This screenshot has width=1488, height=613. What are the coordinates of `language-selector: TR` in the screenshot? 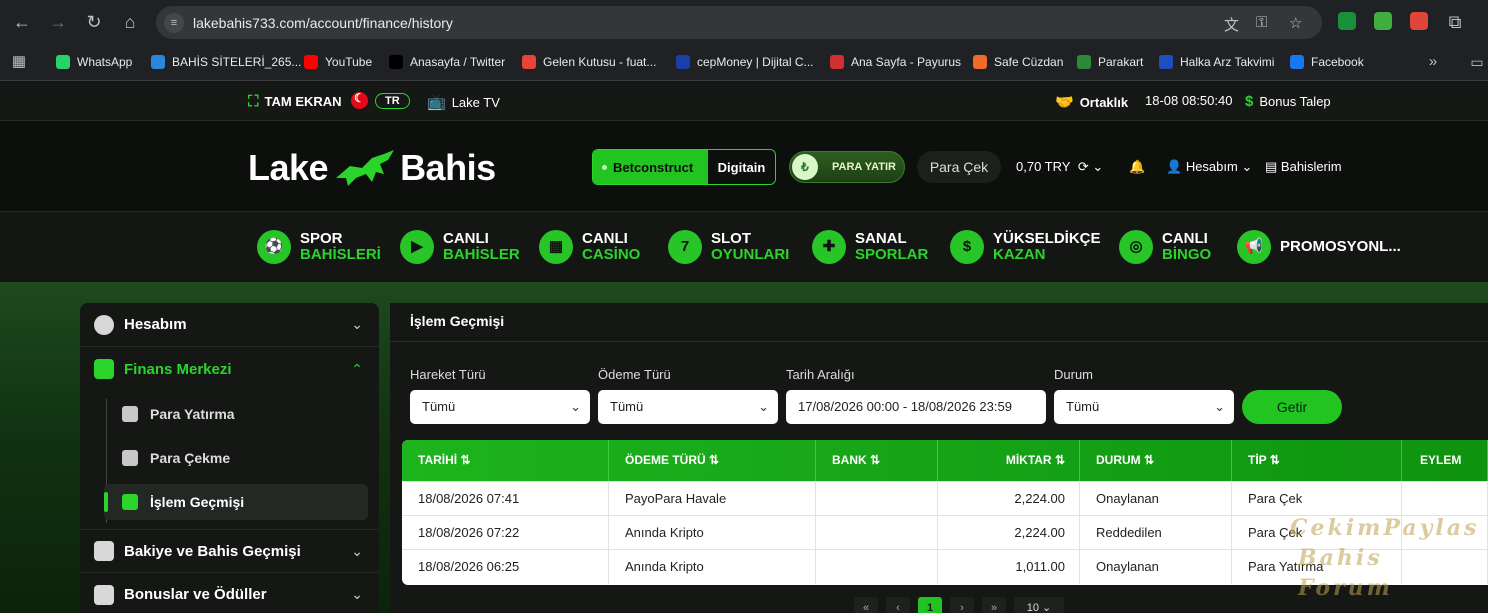 It's located at (380, 100).